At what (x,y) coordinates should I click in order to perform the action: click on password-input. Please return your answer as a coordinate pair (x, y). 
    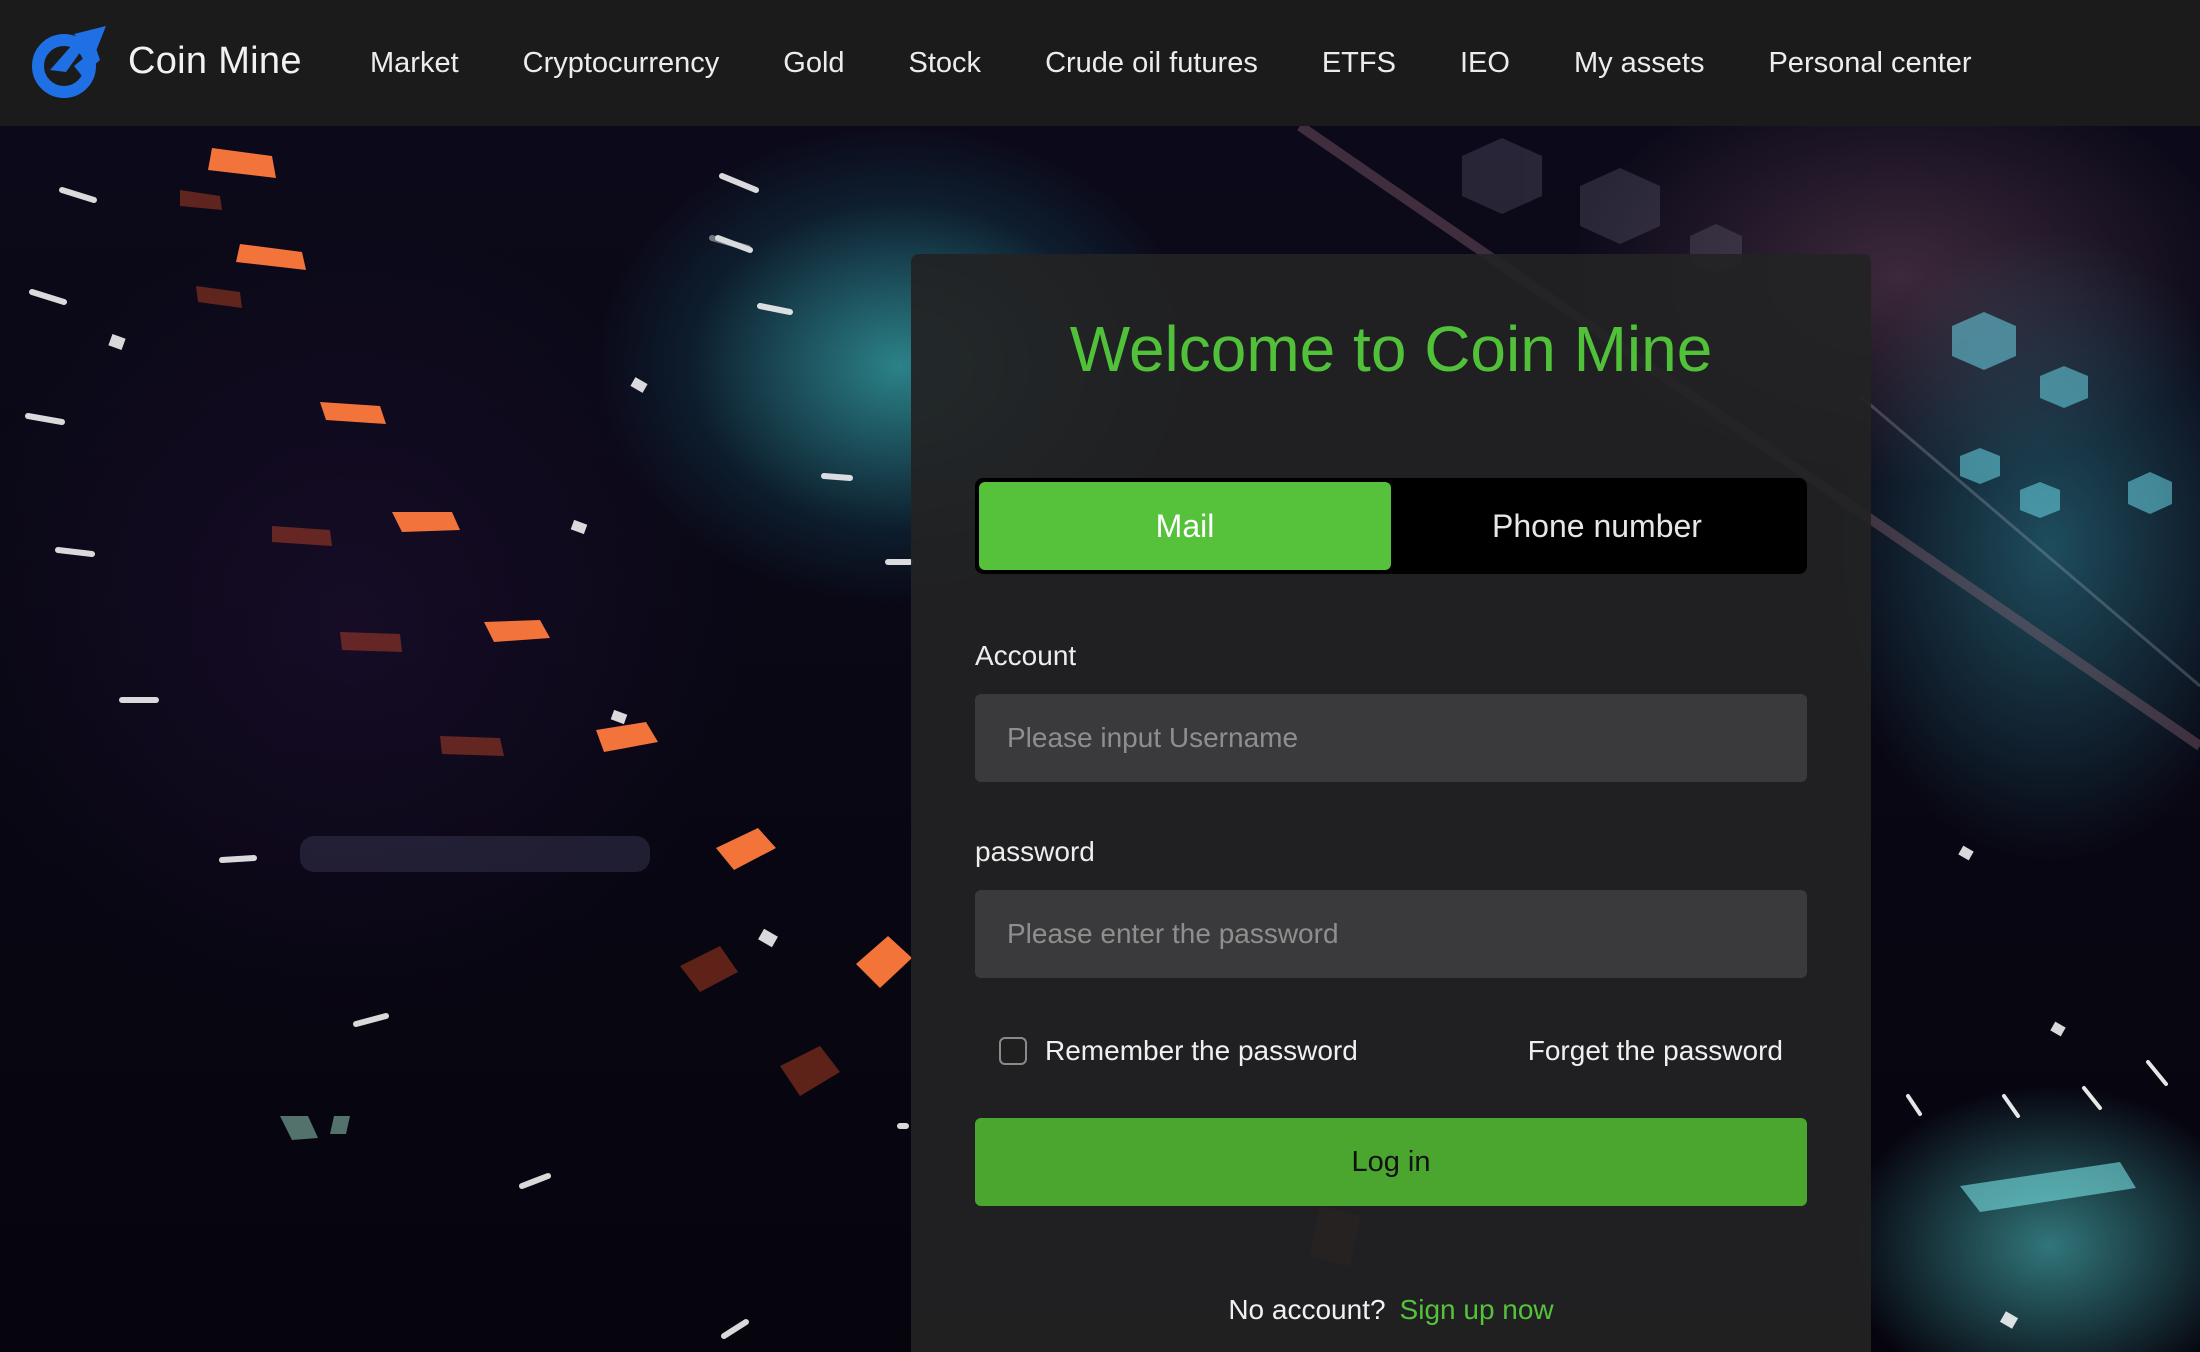
    Looking at the image, I should click on (1391, 934).